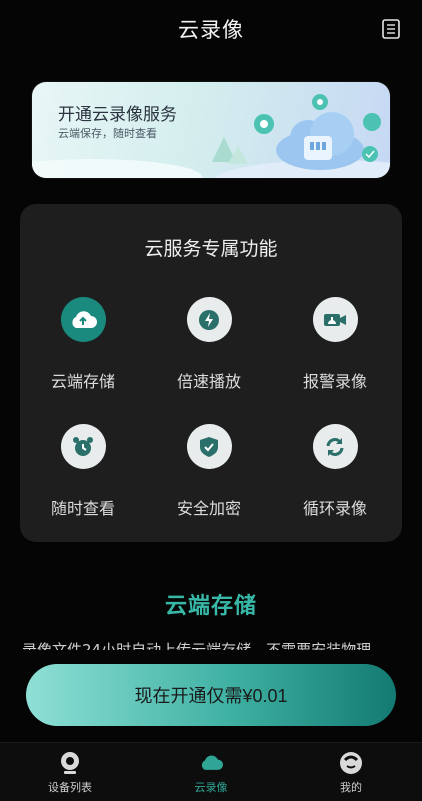  What do you see at coordinates (209, 446) in the screenshot?
I see `shield-check-icon` at bounding box center [209, 446].